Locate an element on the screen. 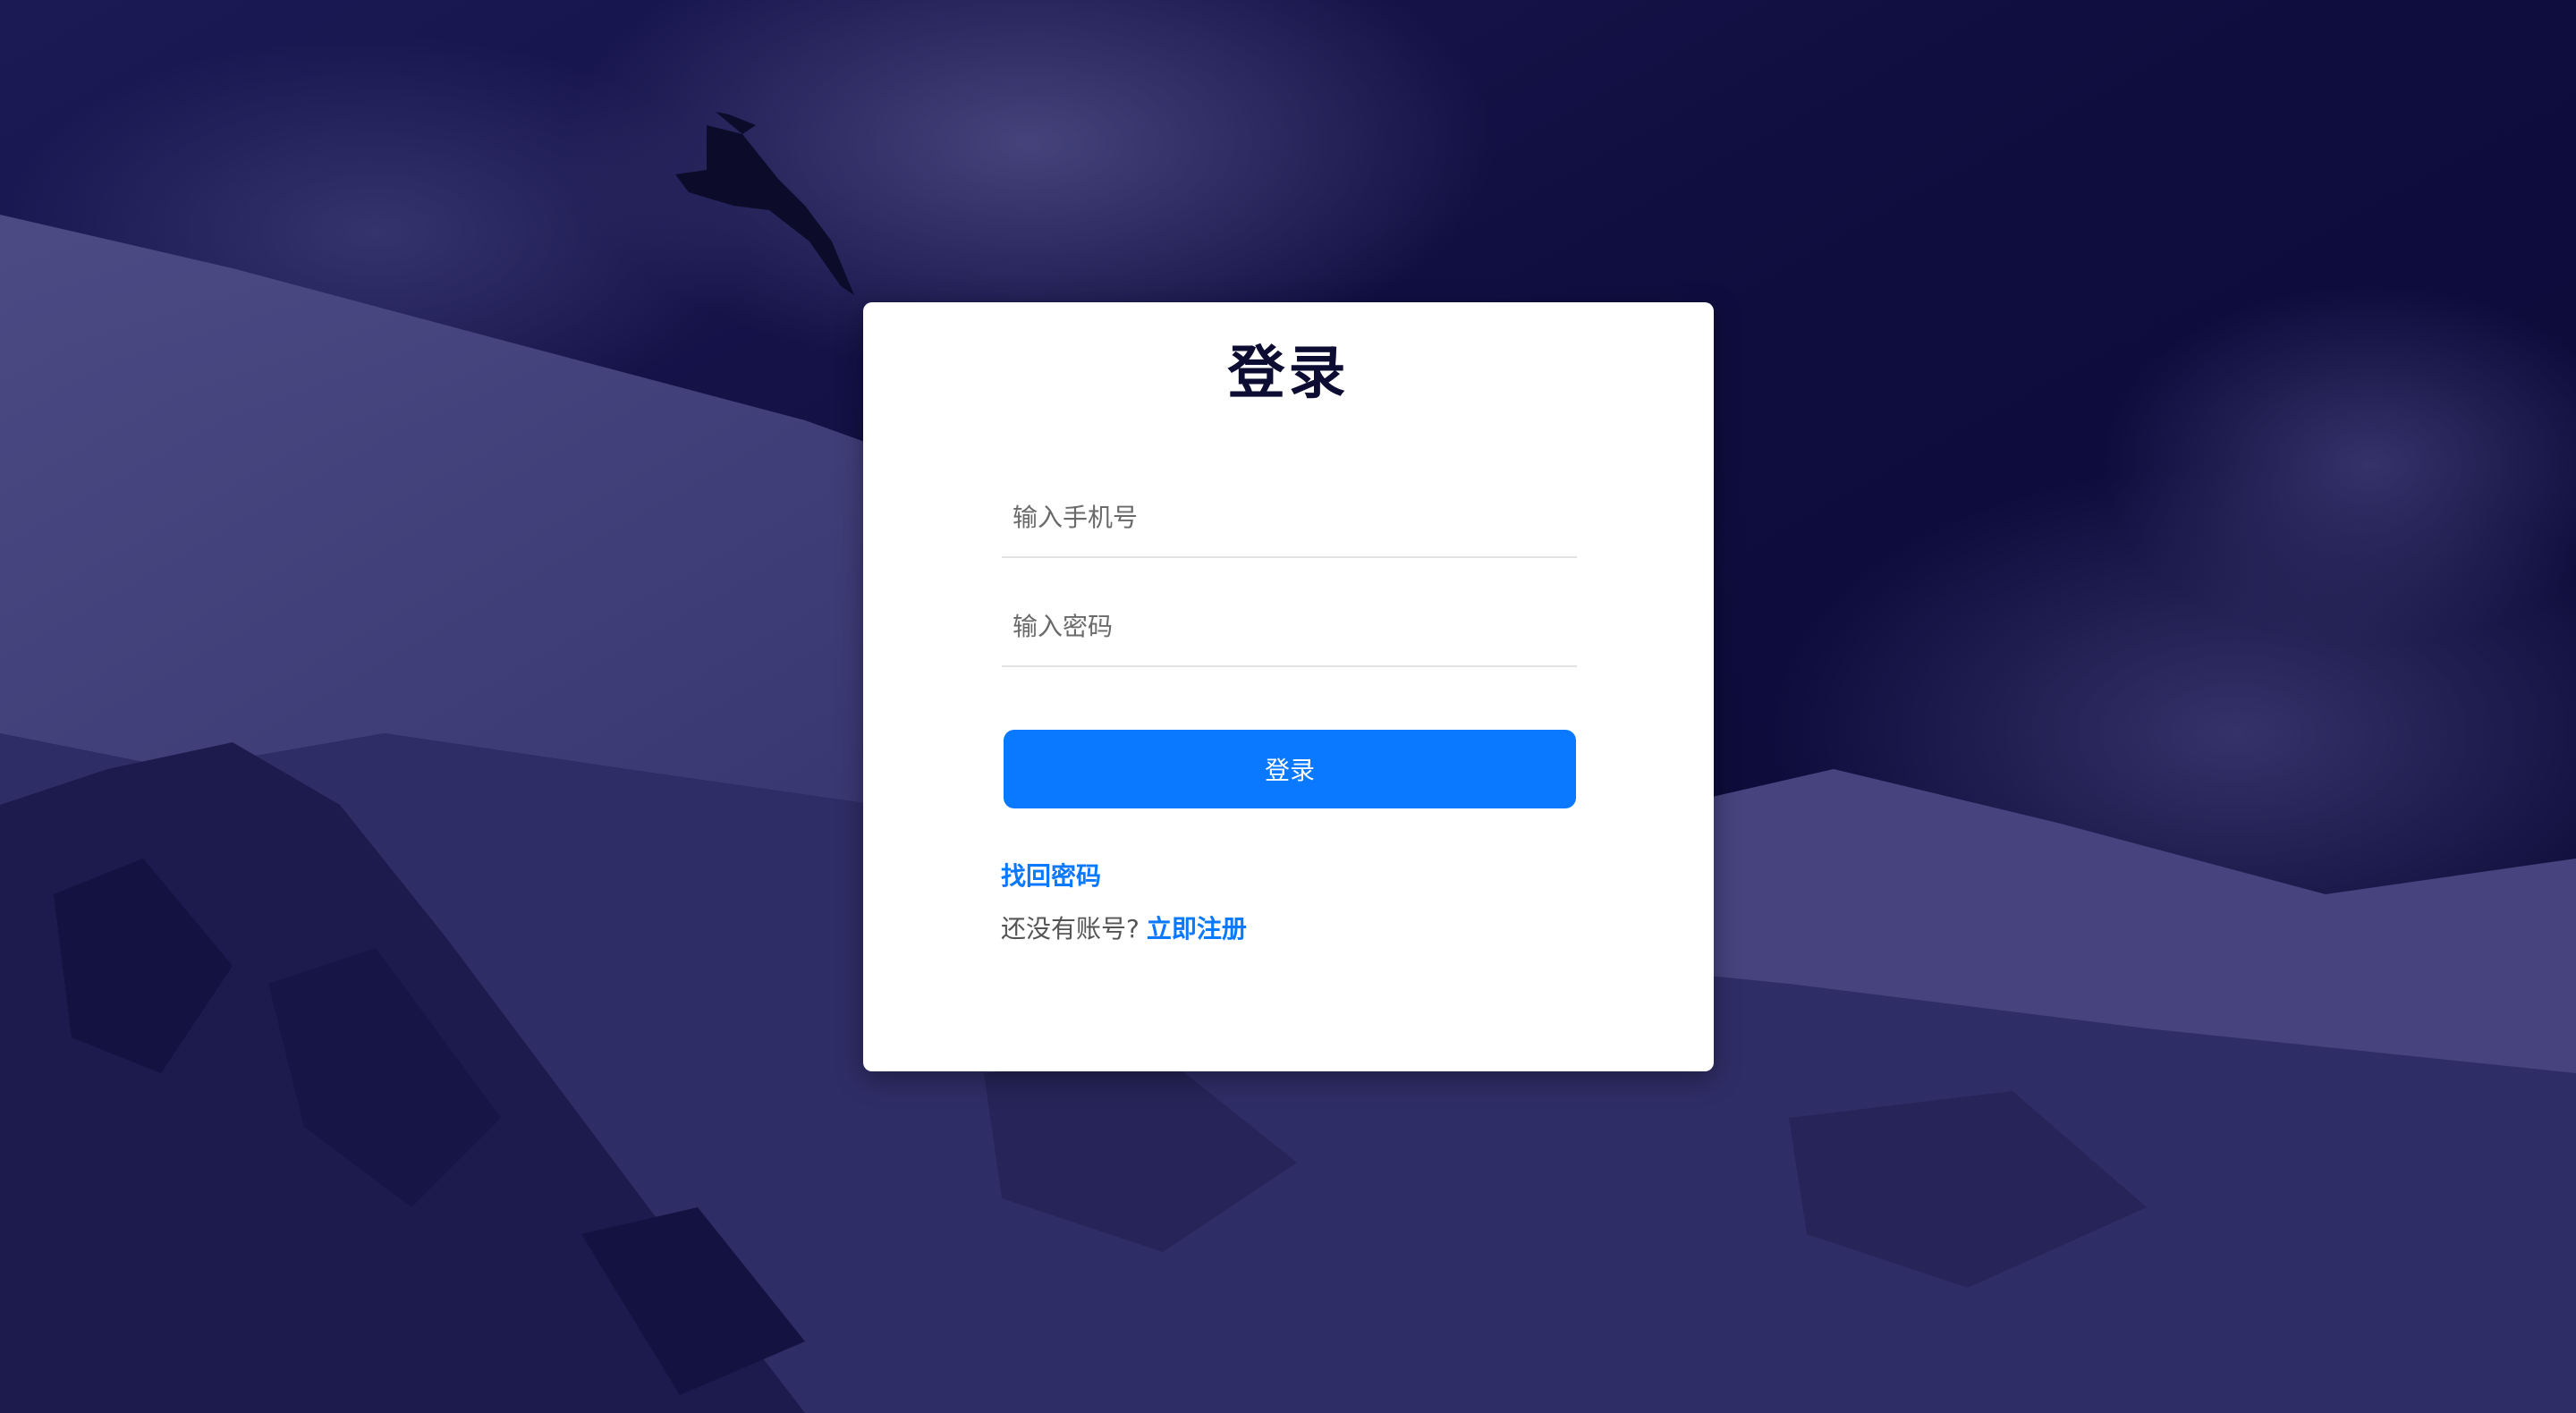 This screenshot has width=2576, height=1413. phone-number-input is located at coordinates (1289, 518).